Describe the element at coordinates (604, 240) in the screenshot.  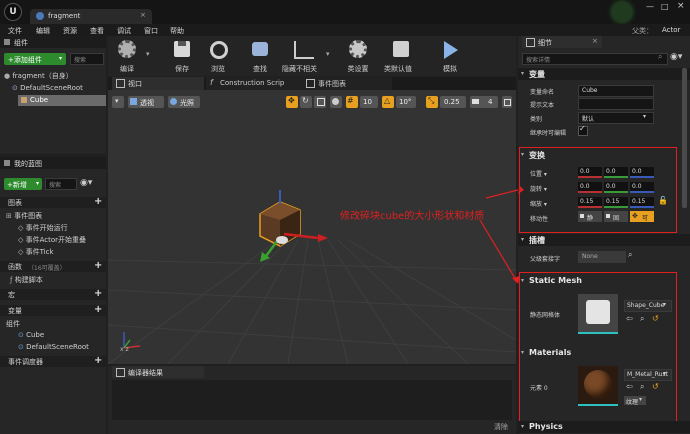
I see `sockets-section-header: ▾ 插槽` at that location.